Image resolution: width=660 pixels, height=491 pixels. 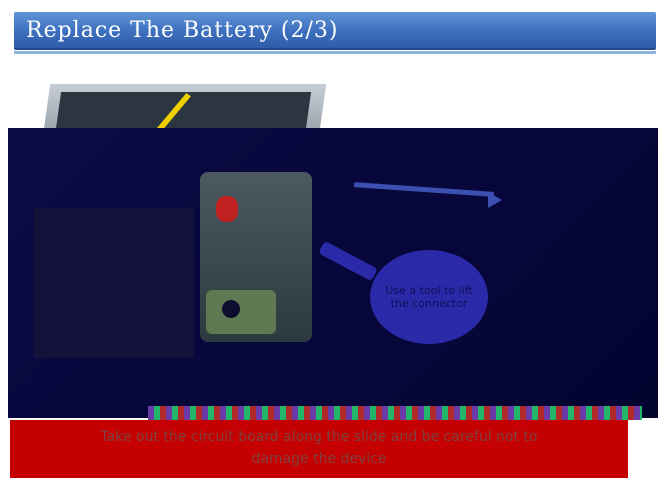 I want to click on photo-shadow-region, so click(x=114, y=283).